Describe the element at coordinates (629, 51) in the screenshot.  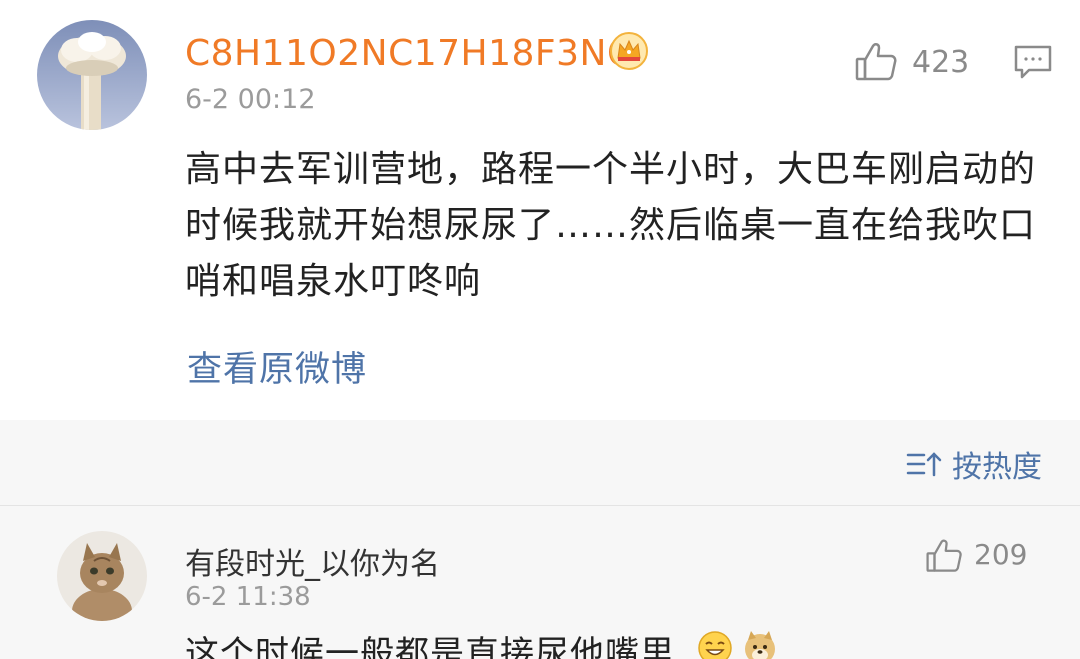
I see `crown-badge-icon` at that location.